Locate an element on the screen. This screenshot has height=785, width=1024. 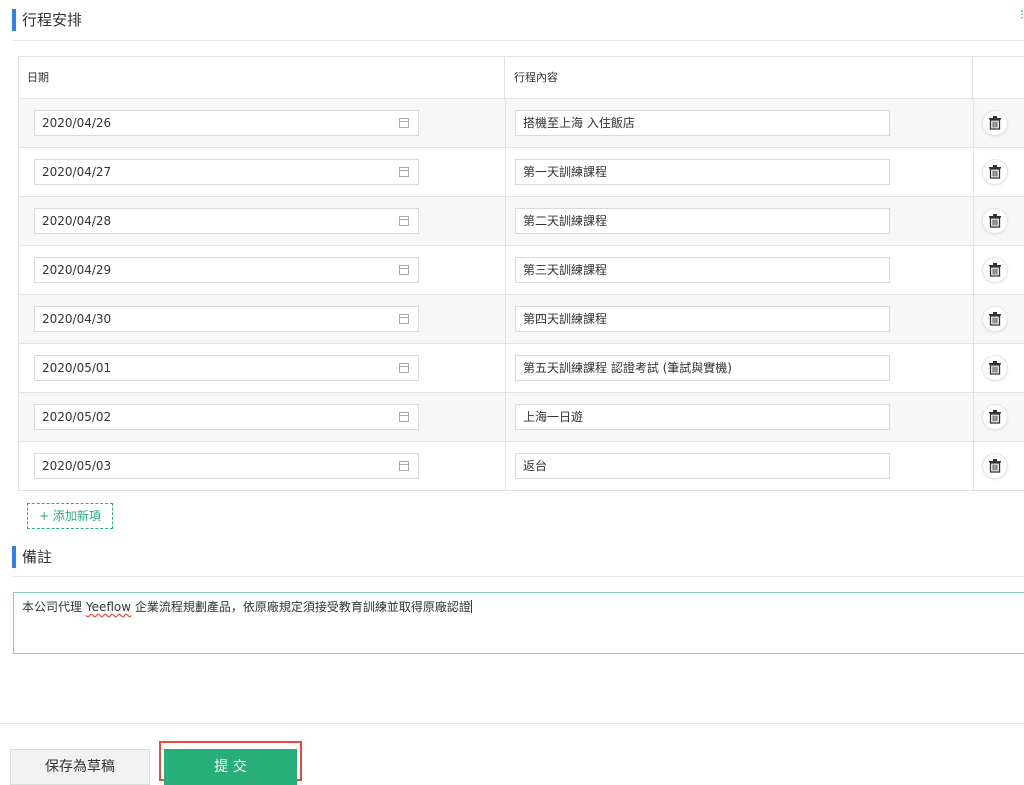
column-header-actions is located at coordinates (999, 77).